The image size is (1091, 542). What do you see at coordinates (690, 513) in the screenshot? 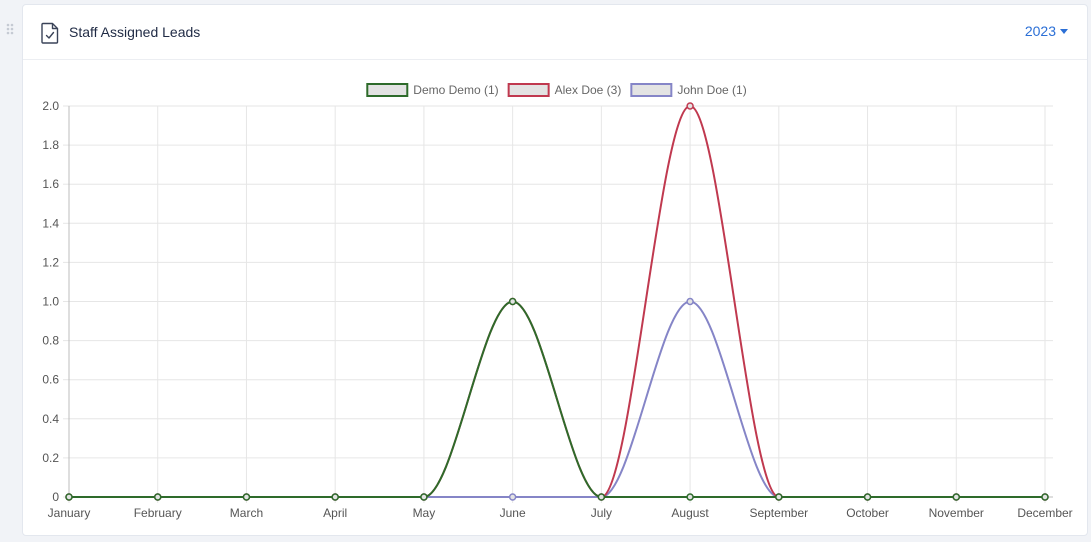
I see `x-tick-label: August` at bounding box center [690, 513].